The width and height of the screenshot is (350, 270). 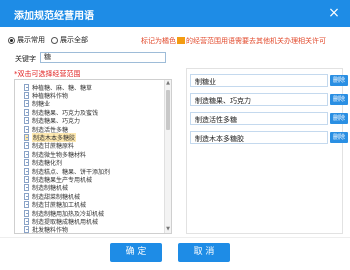 I want to click on list-item: 制造糖果、巧克力及蜜饯, so click(x=56, y=112).